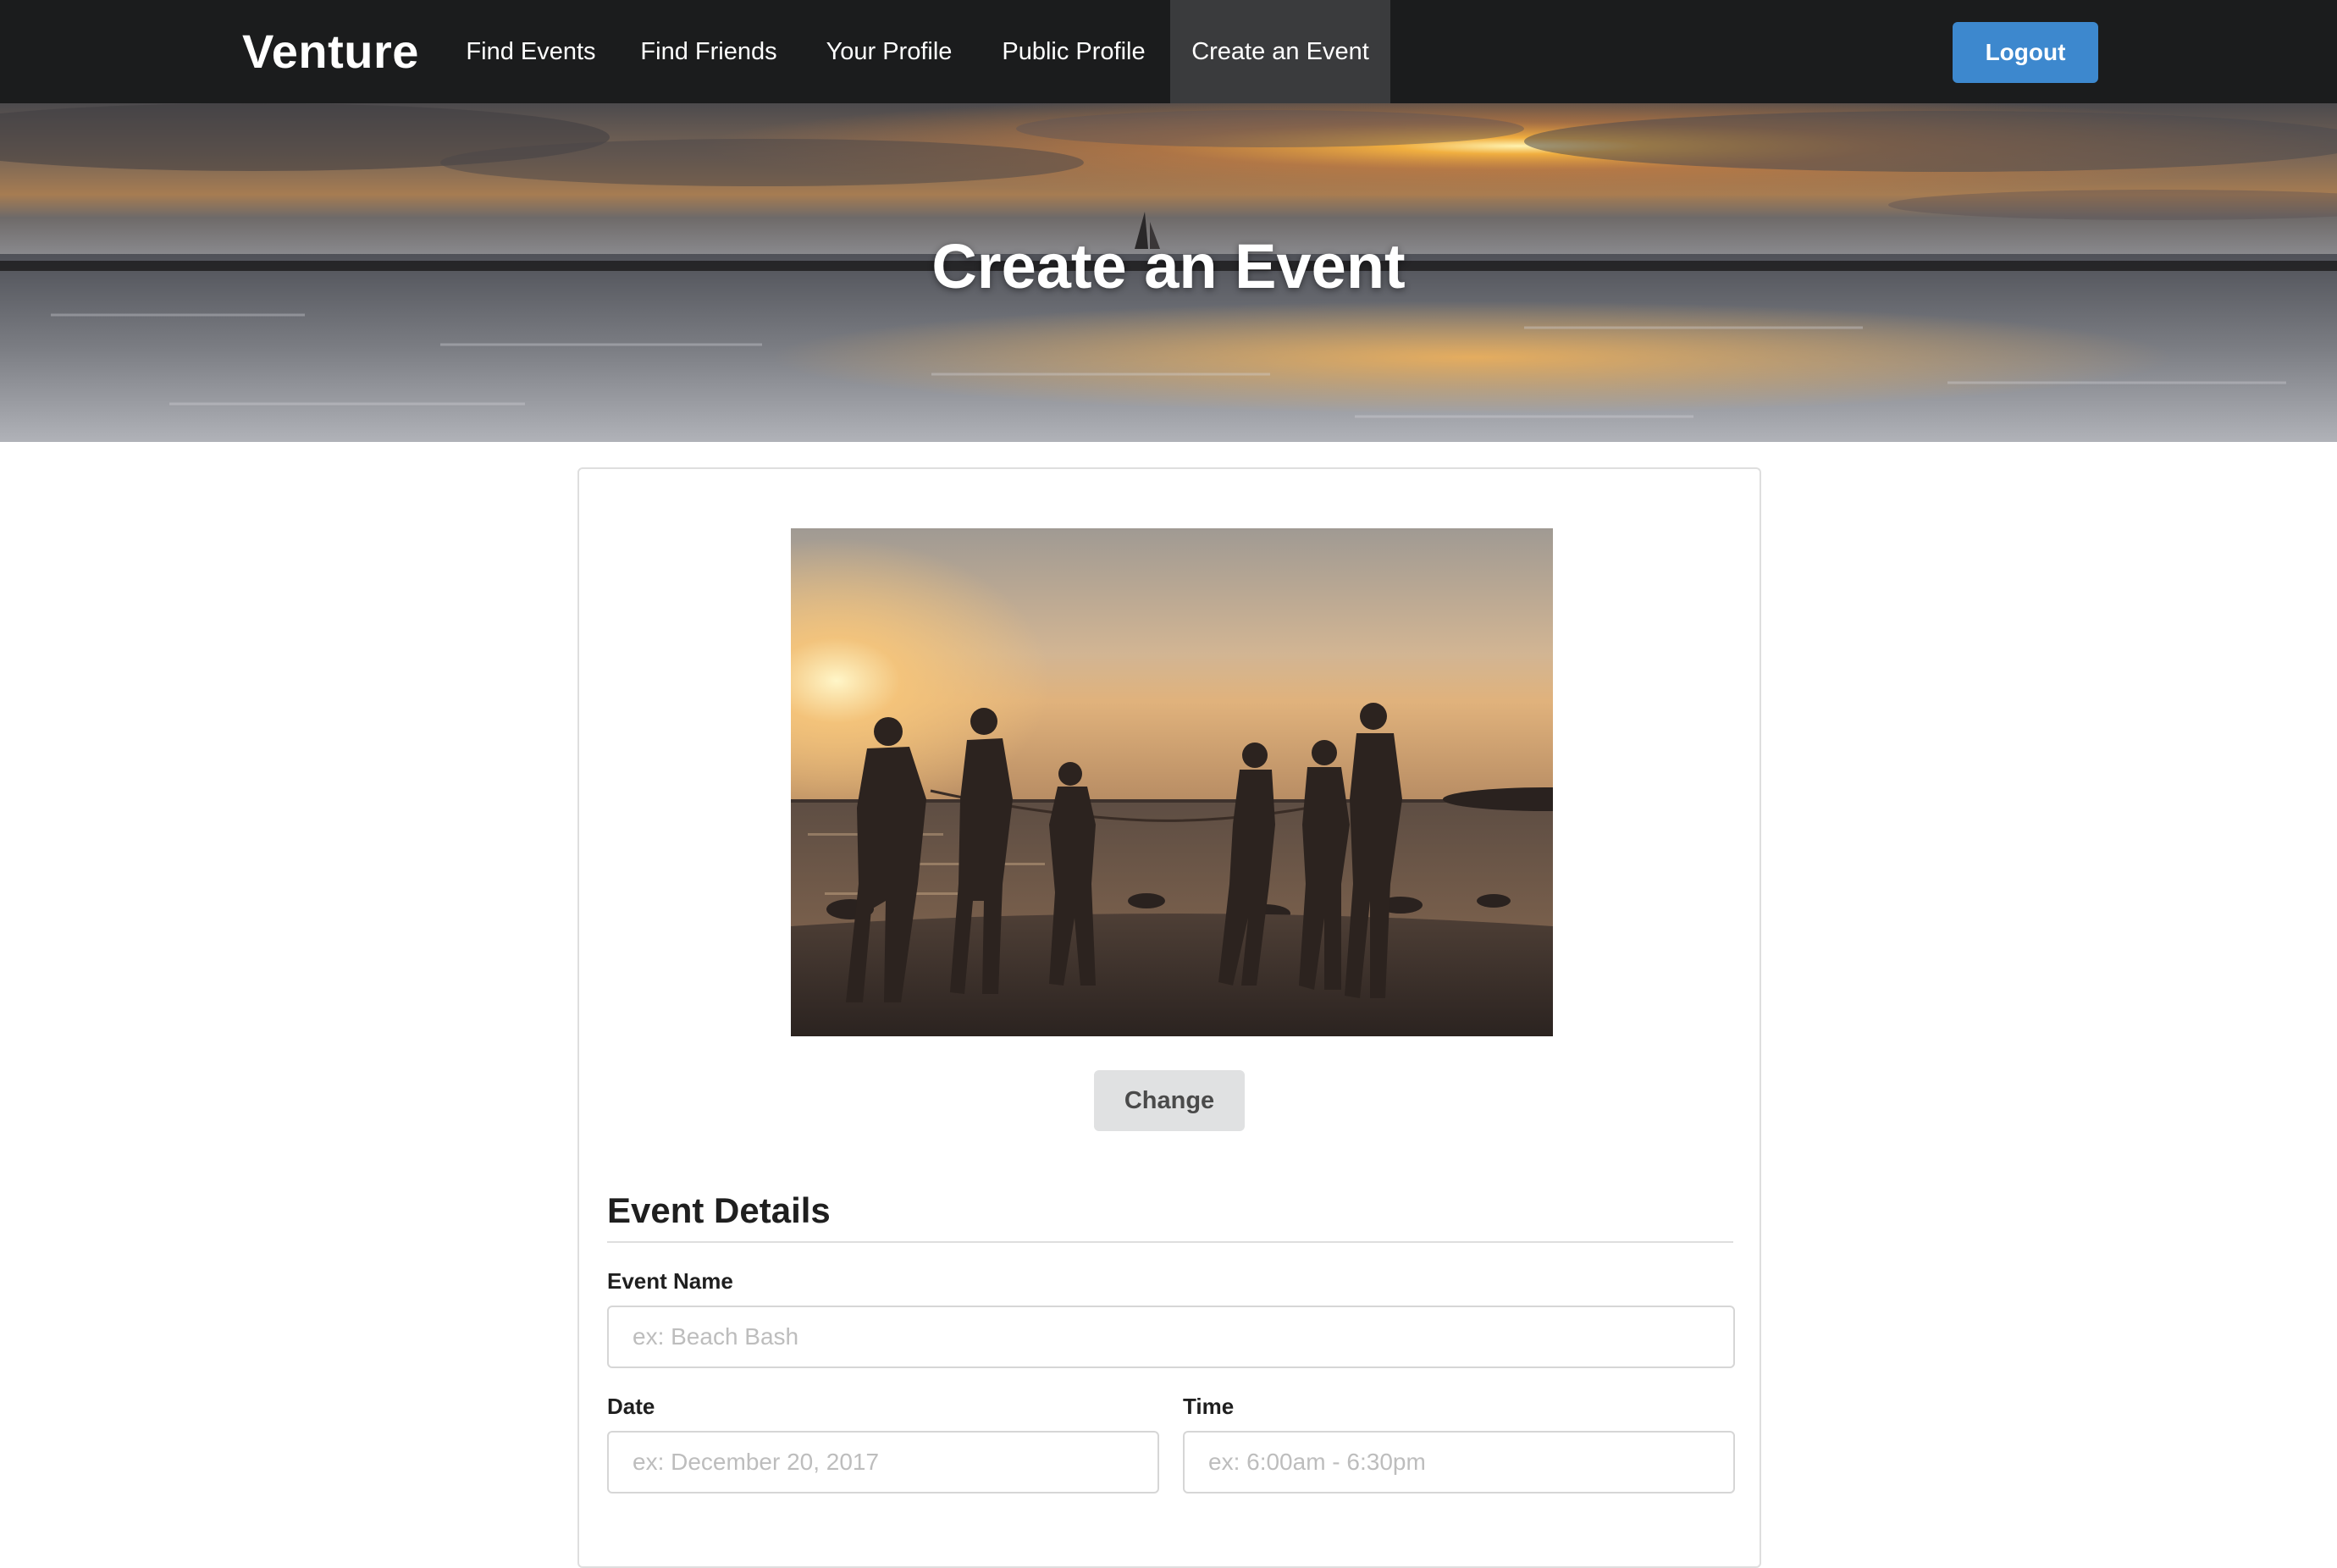 This screenshot has height=1568, width=2337. I want to click on time-input, so click(1459, 1462).